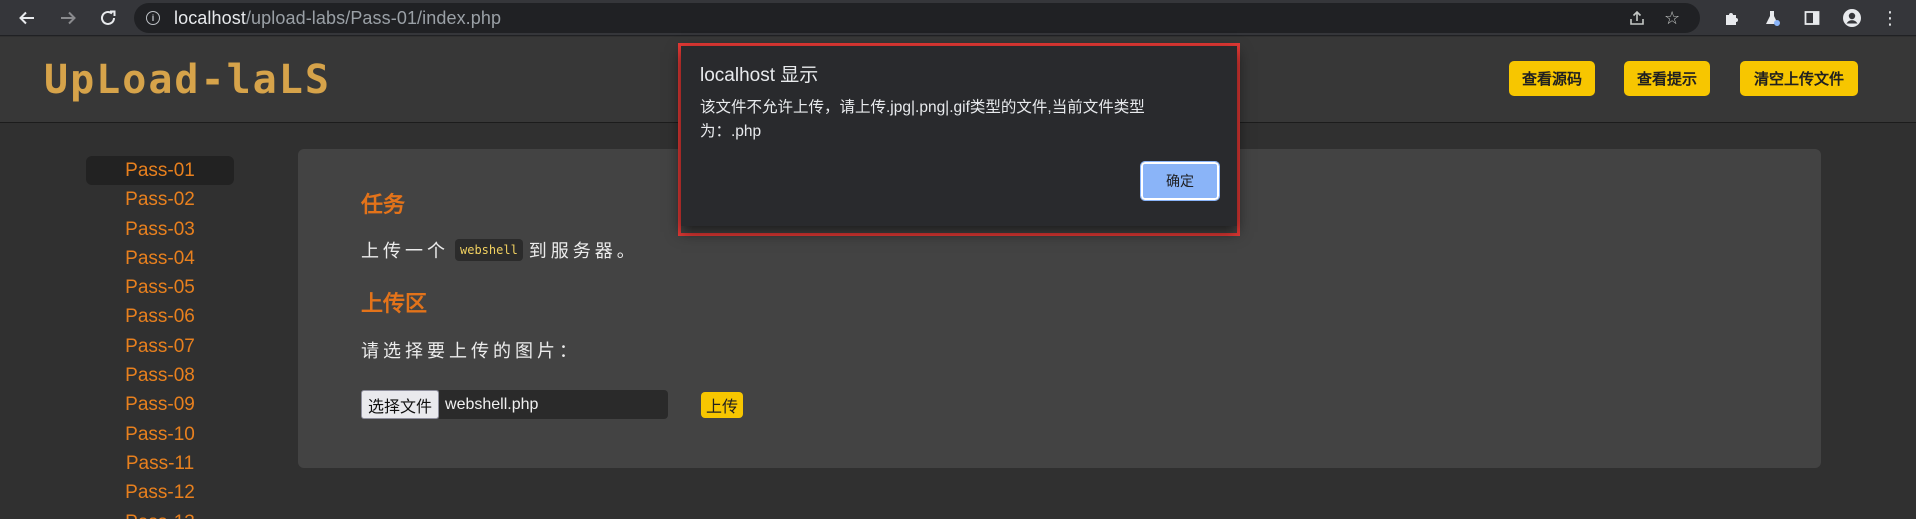 The image size is (1916, 519). I want to click on task-prefix: 上传一个, so click(405, 251).